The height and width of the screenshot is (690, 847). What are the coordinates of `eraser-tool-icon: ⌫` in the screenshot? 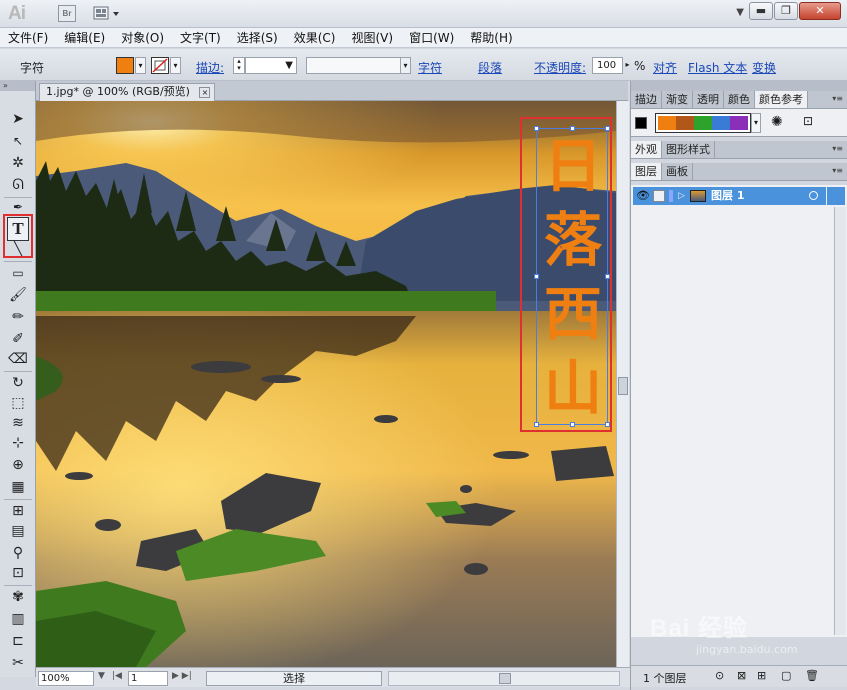 It's located at (18, 359).